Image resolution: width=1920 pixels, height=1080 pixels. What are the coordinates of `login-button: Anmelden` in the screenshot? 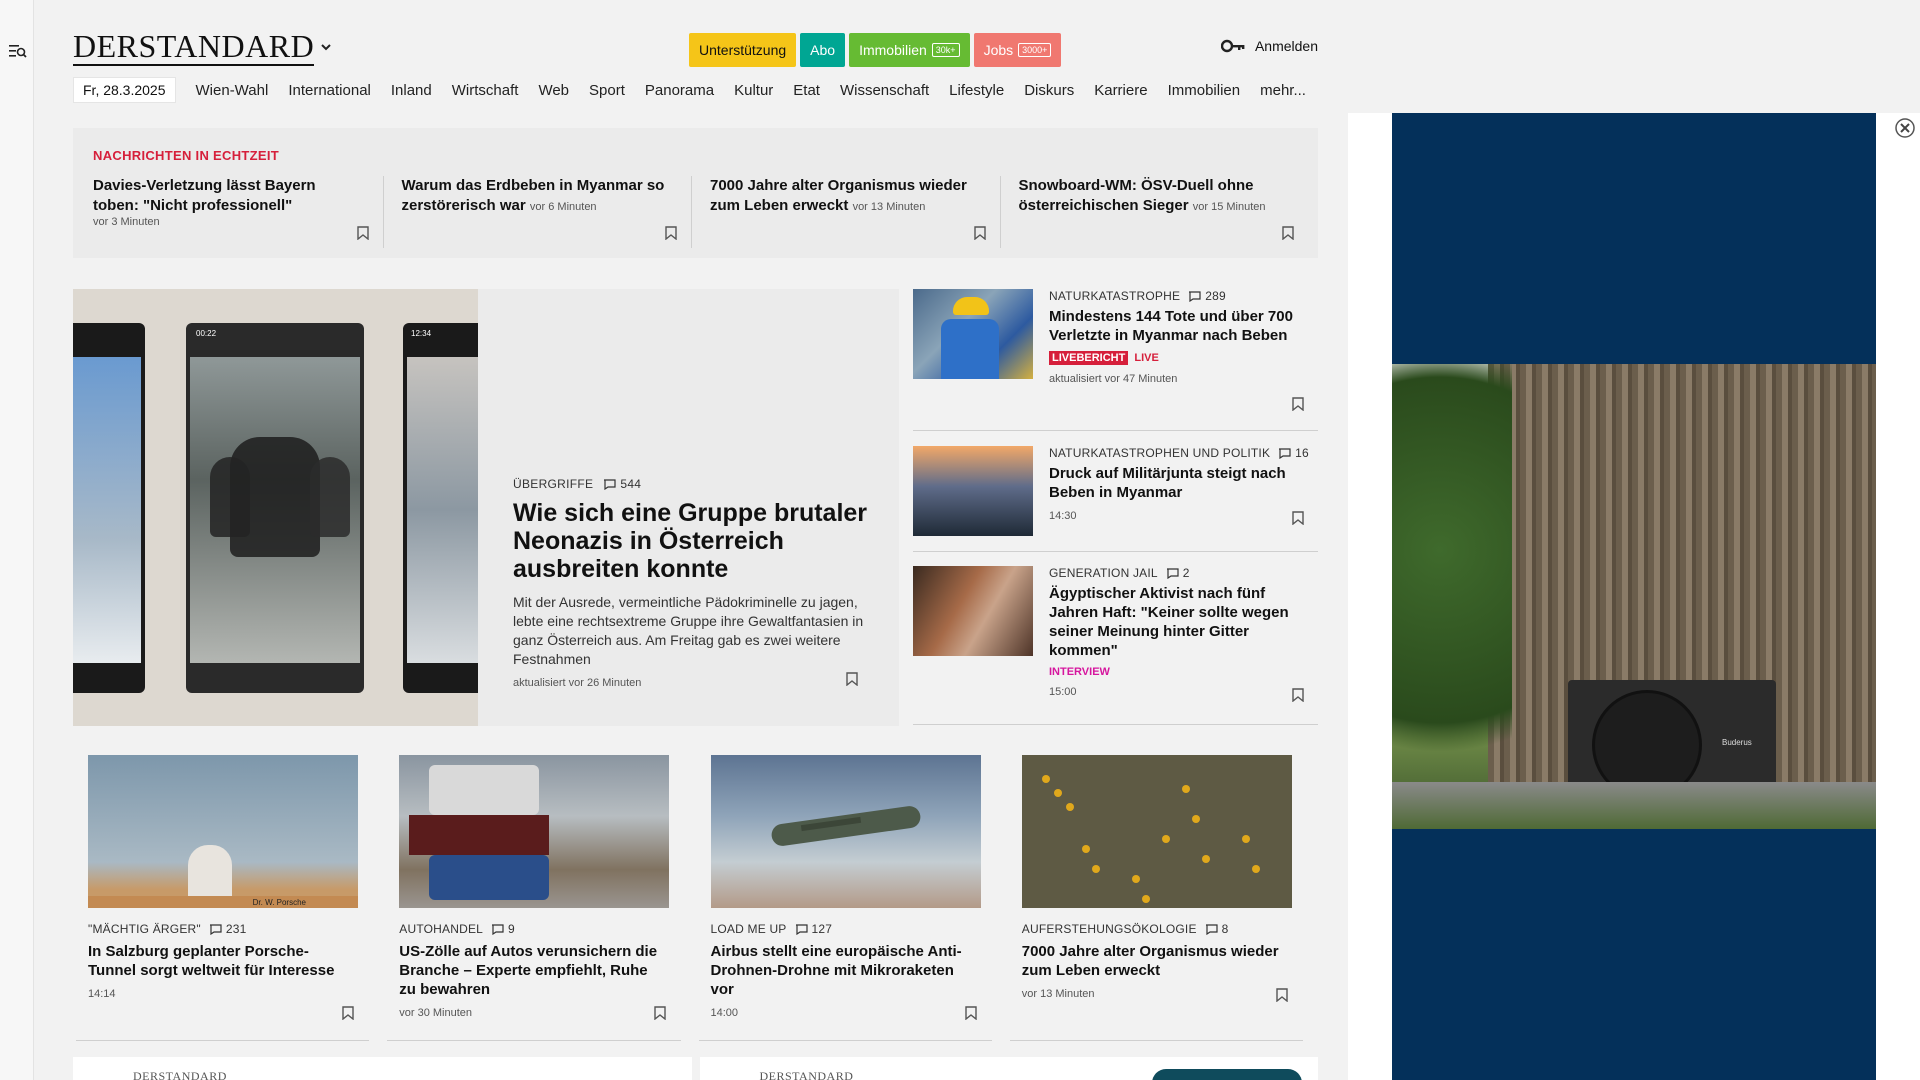 It's located at (1269, 46).